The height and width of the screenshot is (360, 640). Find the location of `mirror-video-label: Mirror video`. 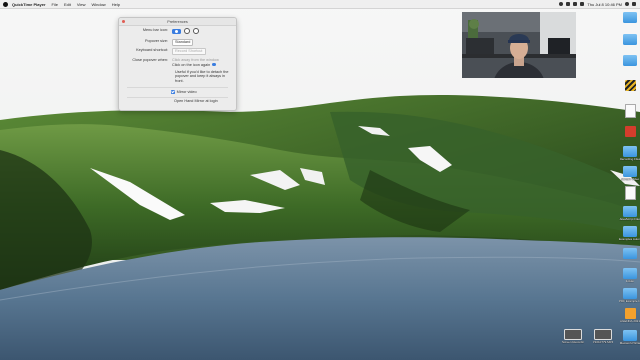

mirror-video-label: Mirror video is located at coordinates (186, 92).